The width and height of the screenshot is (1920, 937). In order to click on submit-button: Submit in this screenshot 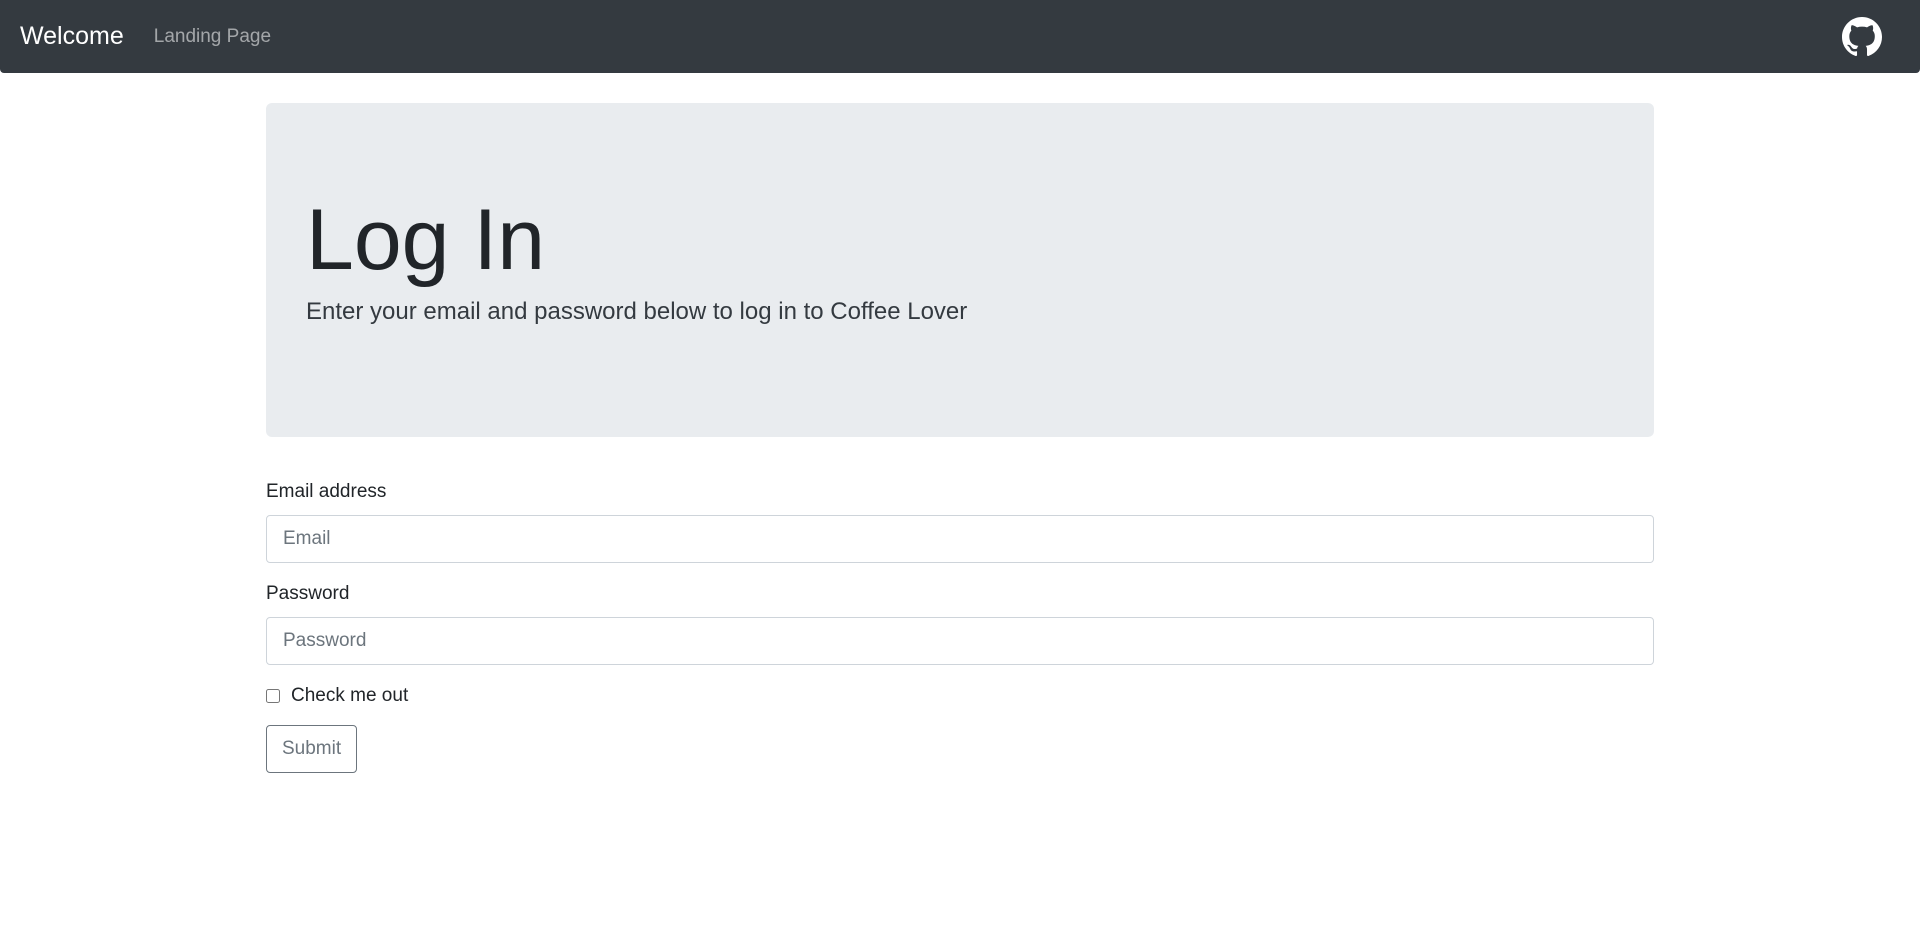, I will do `click(312, 749)`.